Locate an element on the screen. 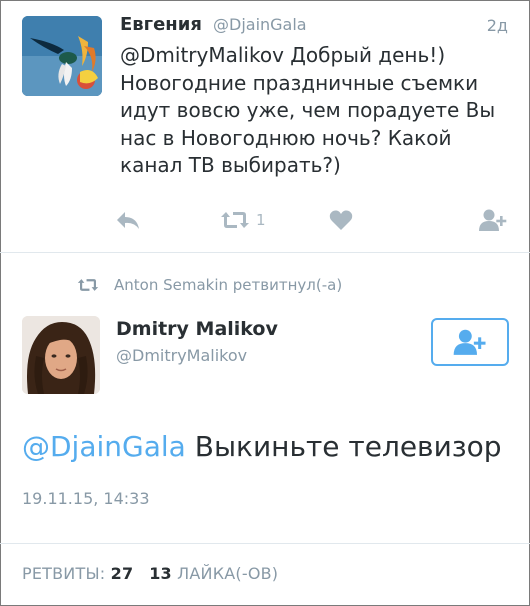 The height and width of the screenshot is (606, 530). author-name: Евгения is located at coordinates (161, 24).